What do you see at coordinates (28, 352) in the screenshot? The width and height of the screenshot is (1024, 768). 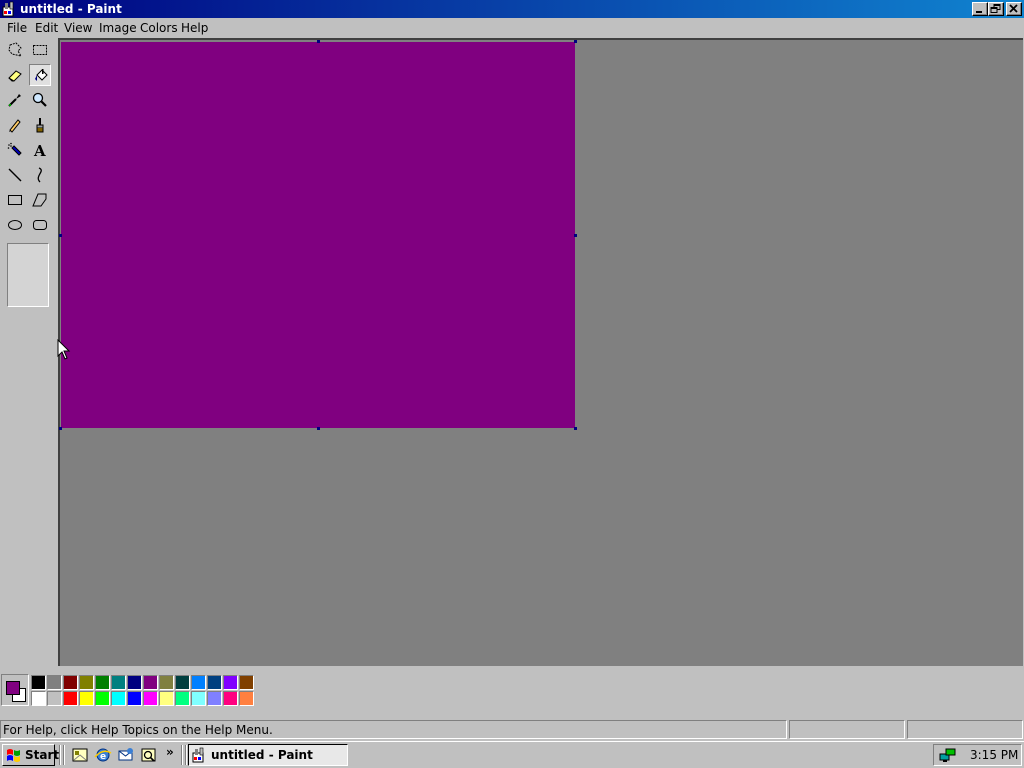 I see `toolbox: A` at bounding box center [28, 352].